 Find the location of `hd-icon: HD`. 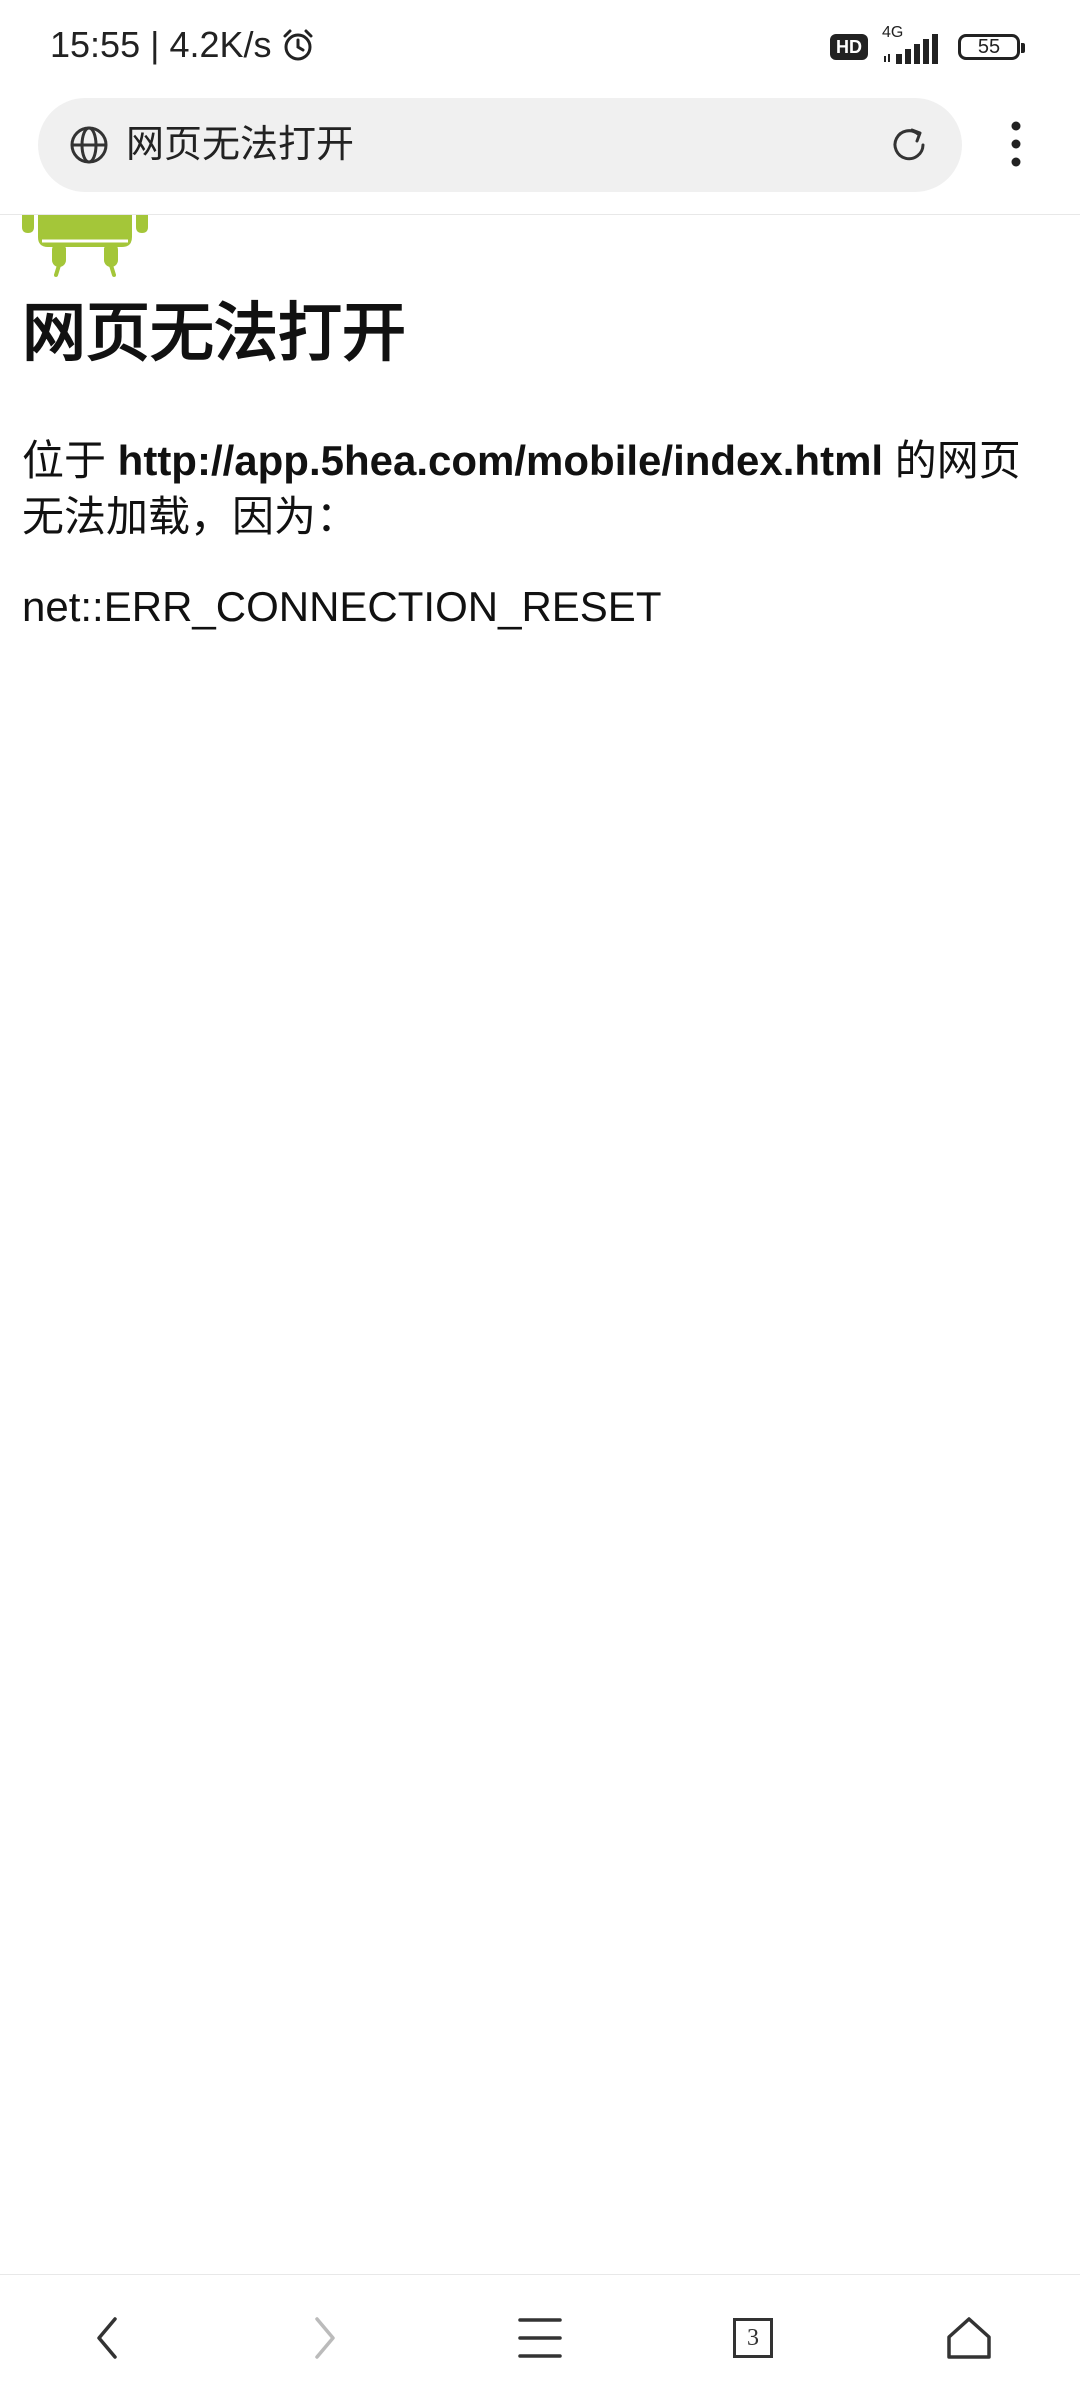

hd-icon: HD is located at coordinates (849, 47).